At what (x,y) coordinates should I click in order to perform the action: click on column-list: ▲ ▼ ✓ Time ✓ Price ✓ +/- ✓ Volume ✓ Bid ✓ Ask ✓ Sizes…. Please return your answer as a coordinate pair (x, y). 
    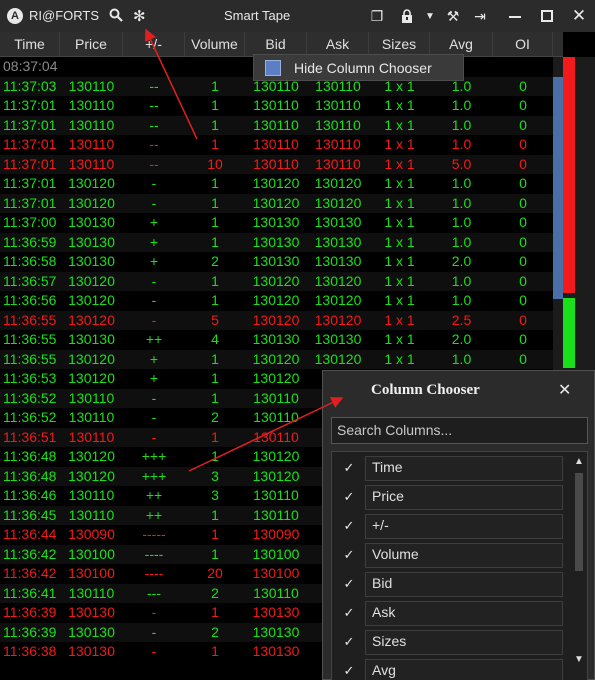
    Looking at the image, I should click on (459, 565).